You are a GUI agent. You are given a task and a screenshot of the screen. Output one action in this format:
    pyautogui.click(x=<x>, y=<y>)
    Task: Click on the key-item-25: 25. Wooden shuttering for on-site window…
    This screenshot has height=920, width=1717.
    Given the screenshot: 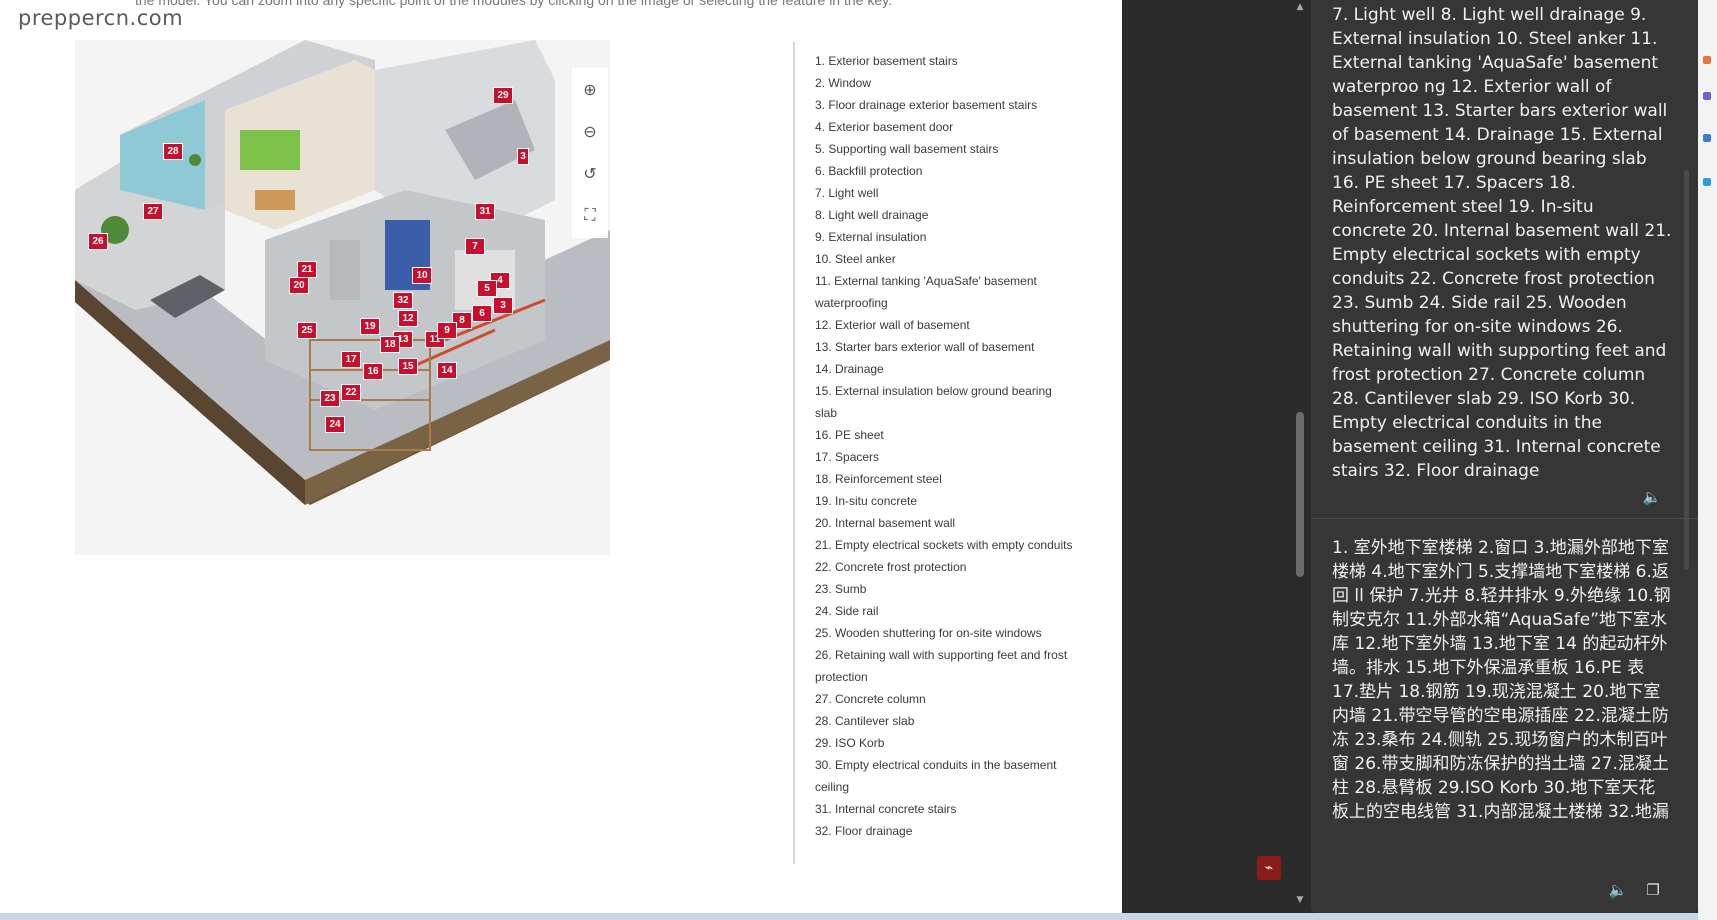 What is the action you would take?
    pyautogui.click(x=946, y=633)
    